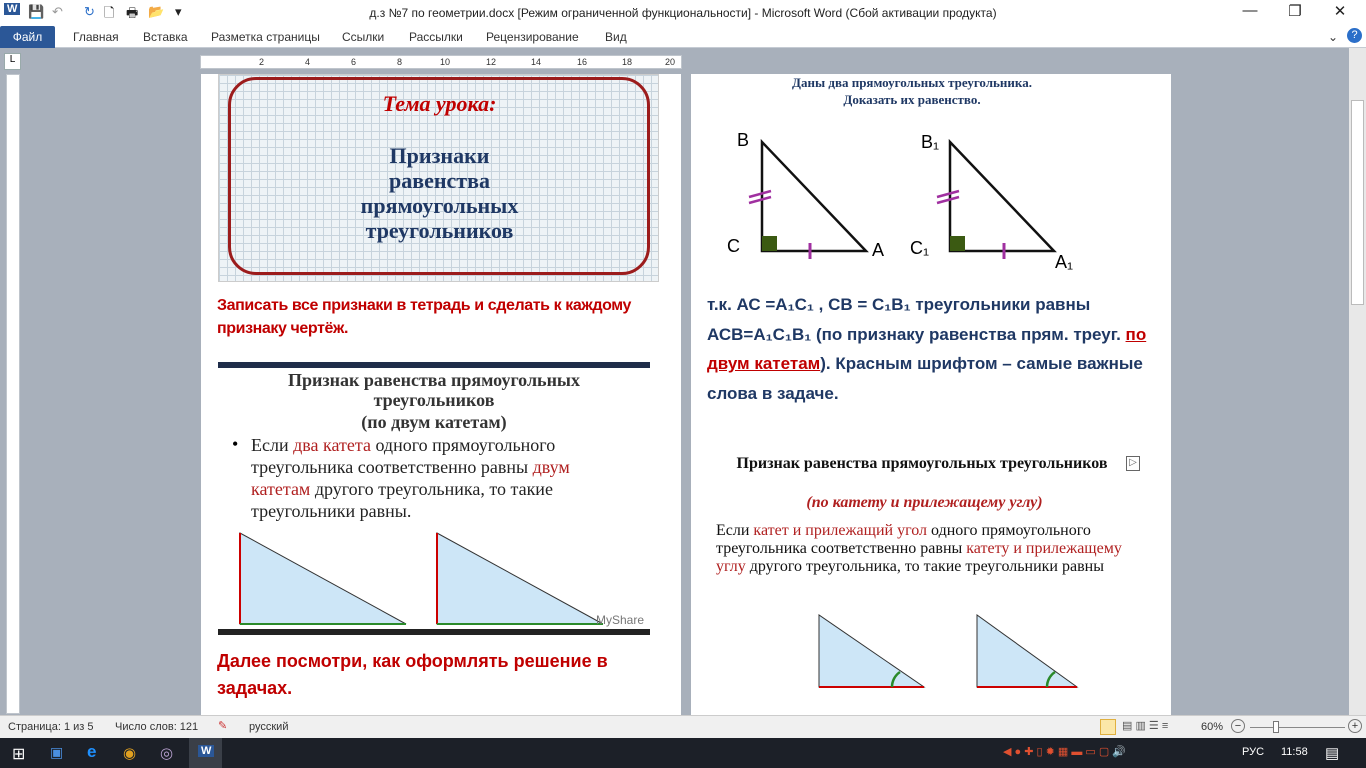 The width and height of the screenshot is (1366, 768). I want to click on zoom-slider, so click(1297, 727).